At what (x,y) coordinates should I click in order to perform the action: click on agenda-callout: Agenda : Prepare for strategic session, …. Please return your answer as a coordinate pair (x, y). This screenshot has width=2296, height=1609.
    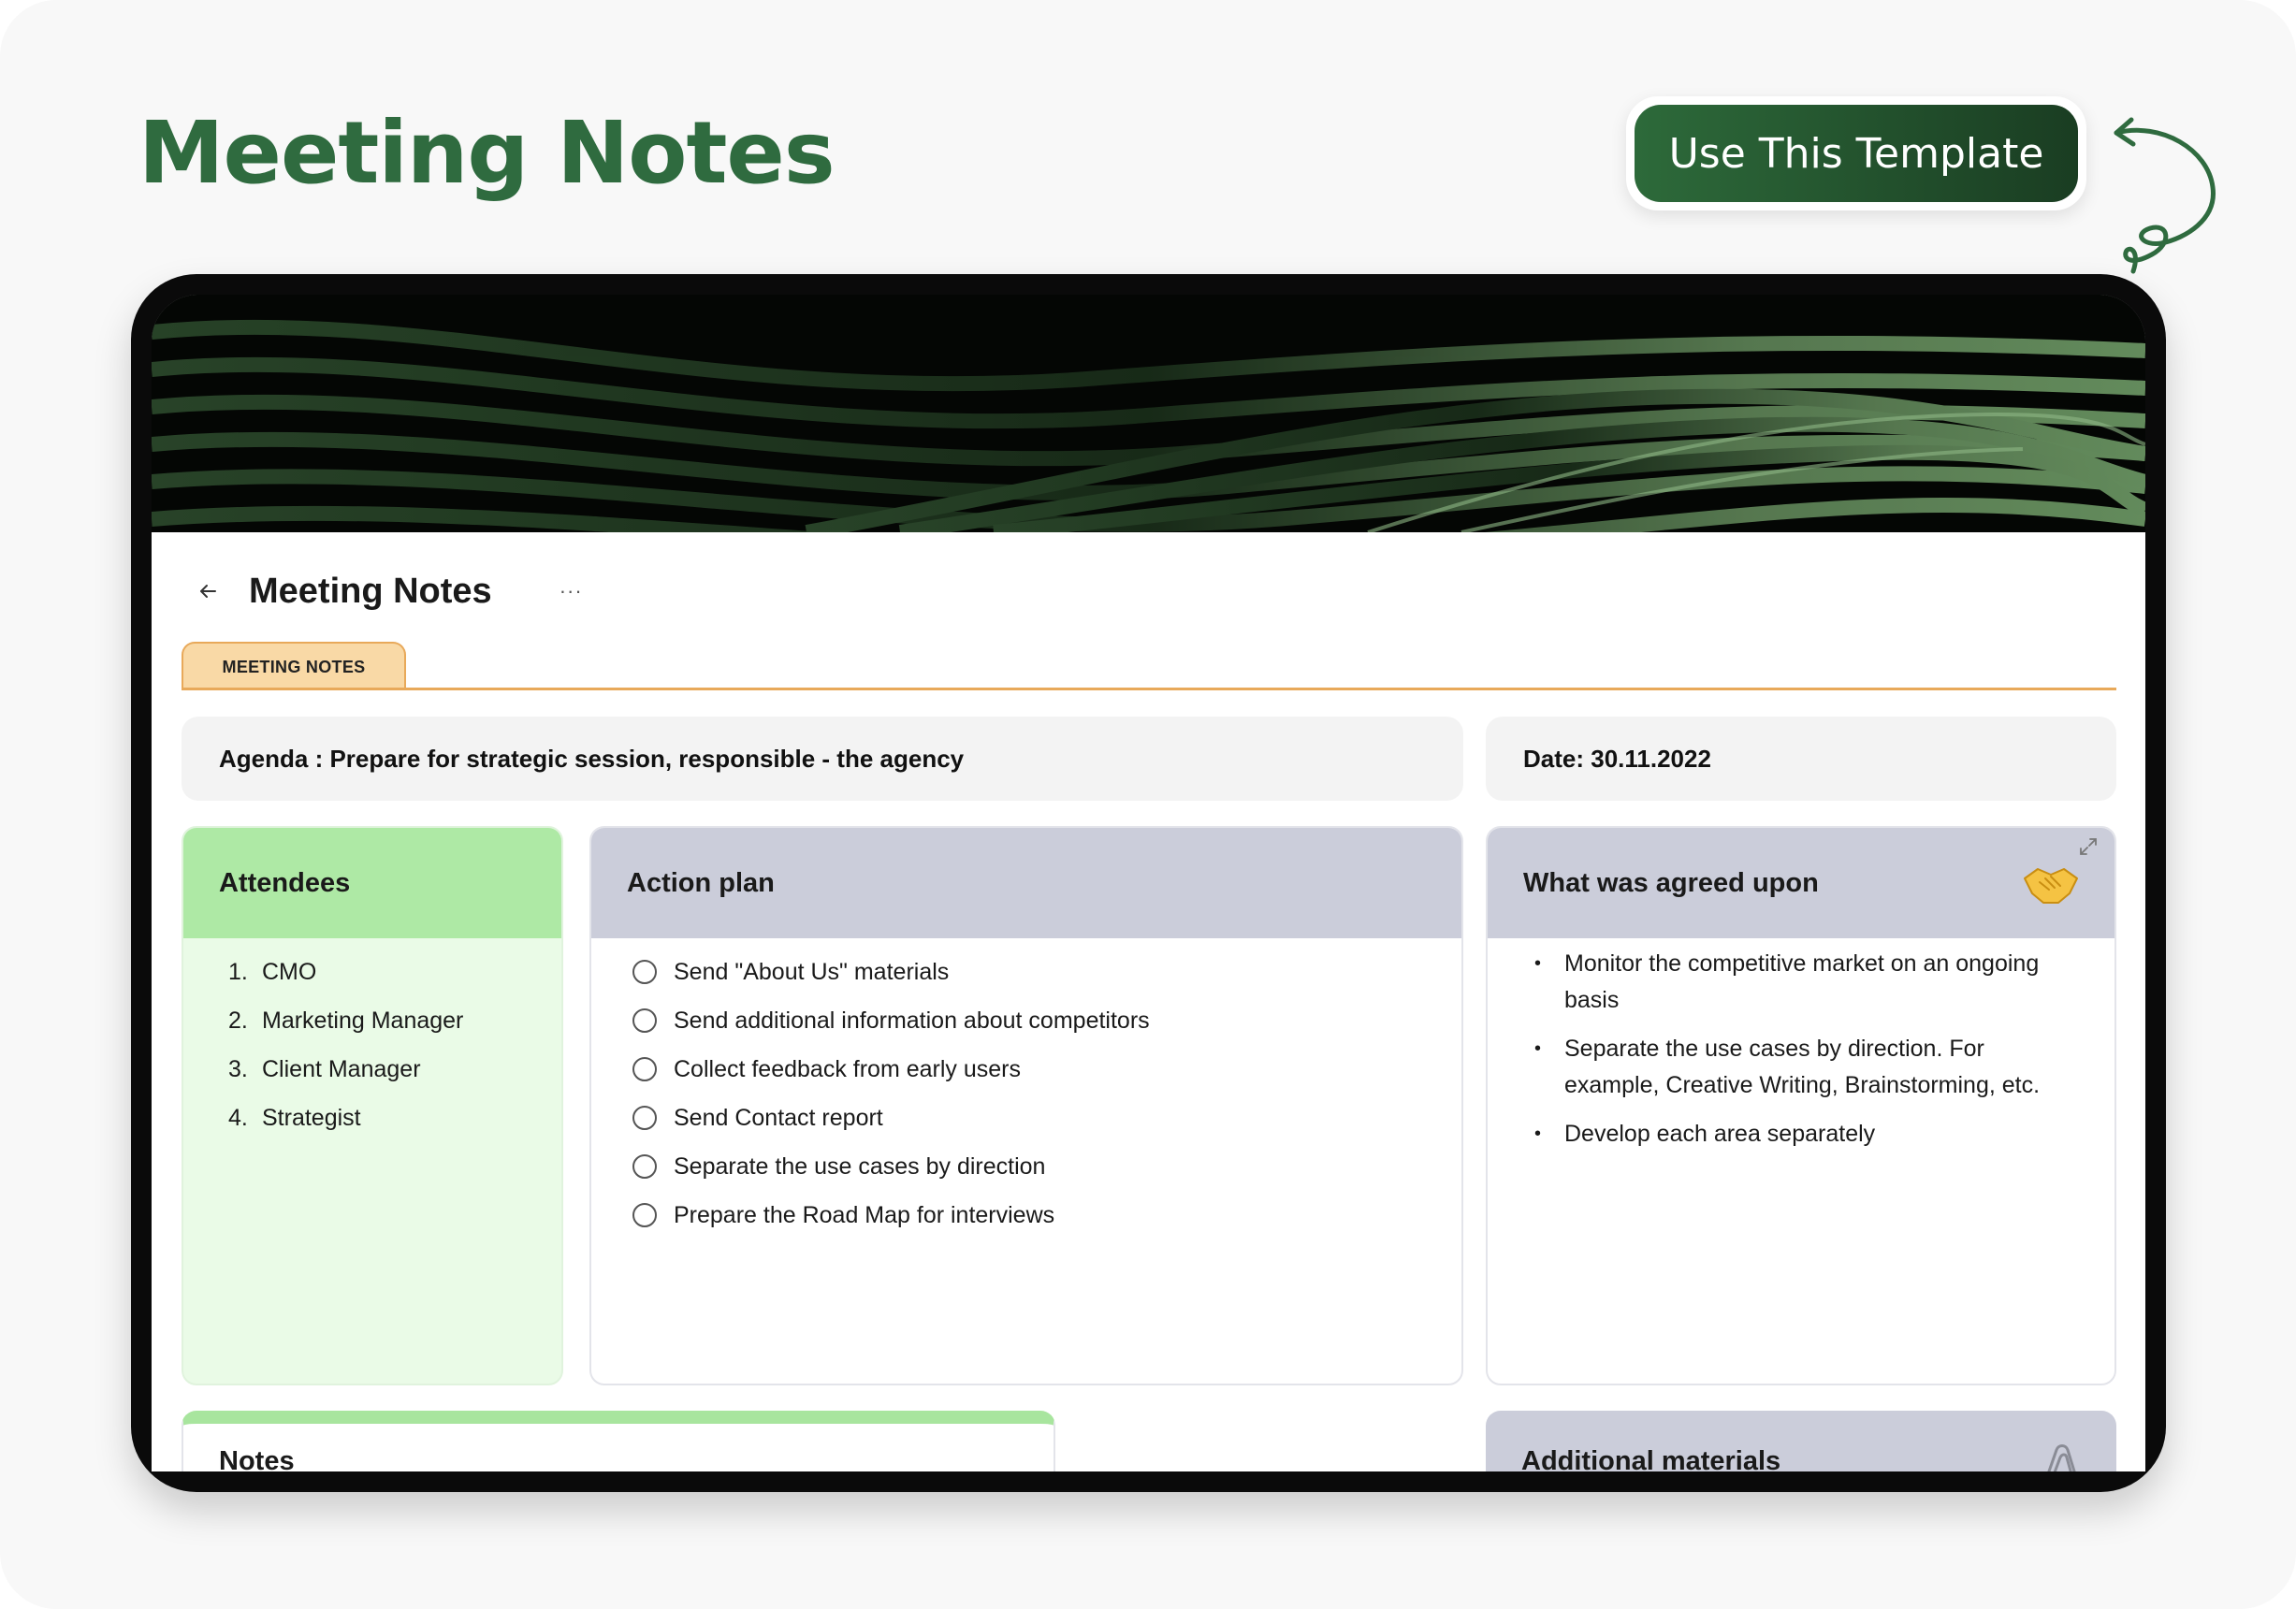
    Looking at the image, I should click on (822, 759).